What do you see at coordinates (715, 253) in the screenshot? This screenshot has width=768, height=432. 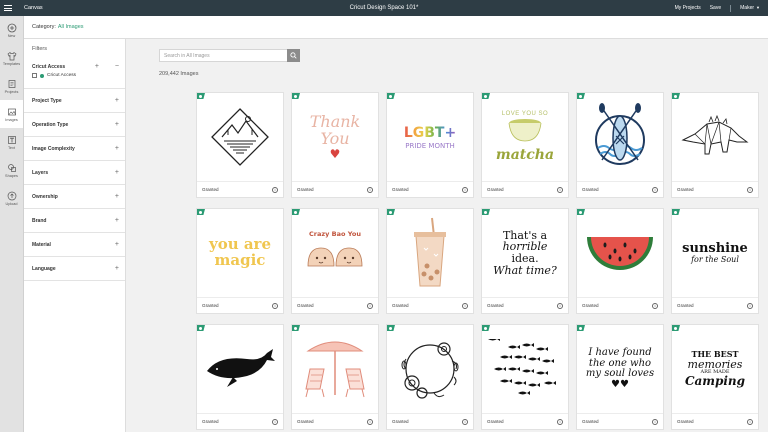 I see `sunshine-soul-image: sunshine for the Soul` at bounding box center [715, 253].